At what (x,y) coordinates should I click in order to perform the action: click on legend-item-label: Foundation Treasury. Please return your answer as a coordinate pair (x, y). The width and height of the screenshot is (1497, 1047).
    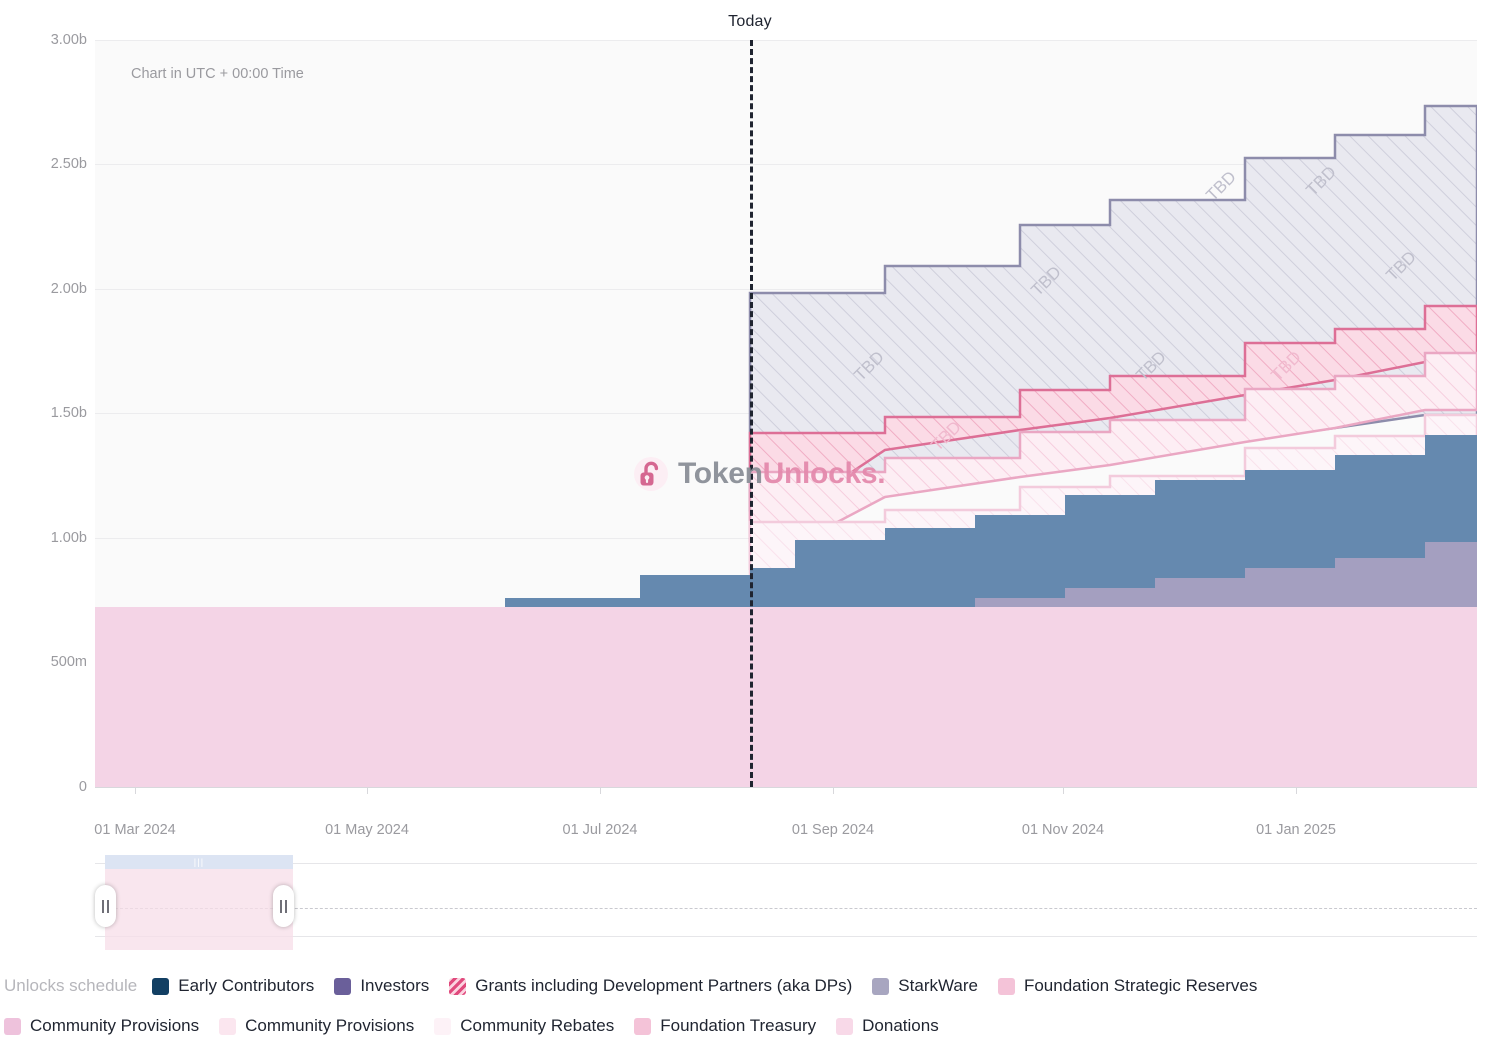
    Looking at the image, I should click on (738, 1025).